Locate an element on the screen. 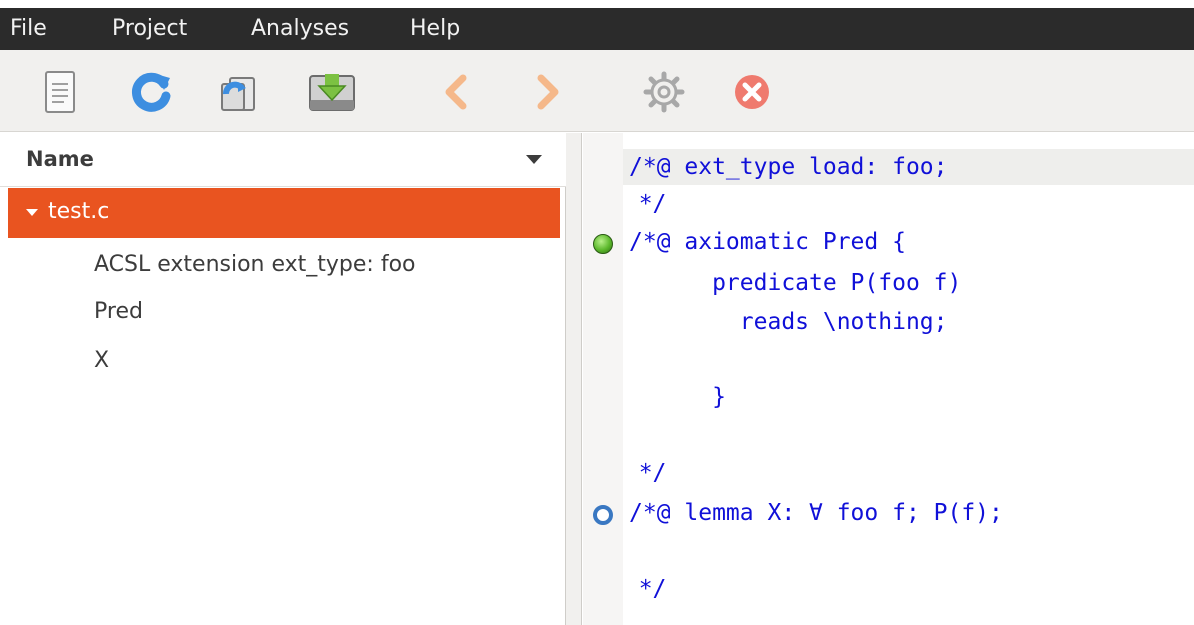 The image size is (1194, 625). code-line: } is located at coordinates (677, 397).